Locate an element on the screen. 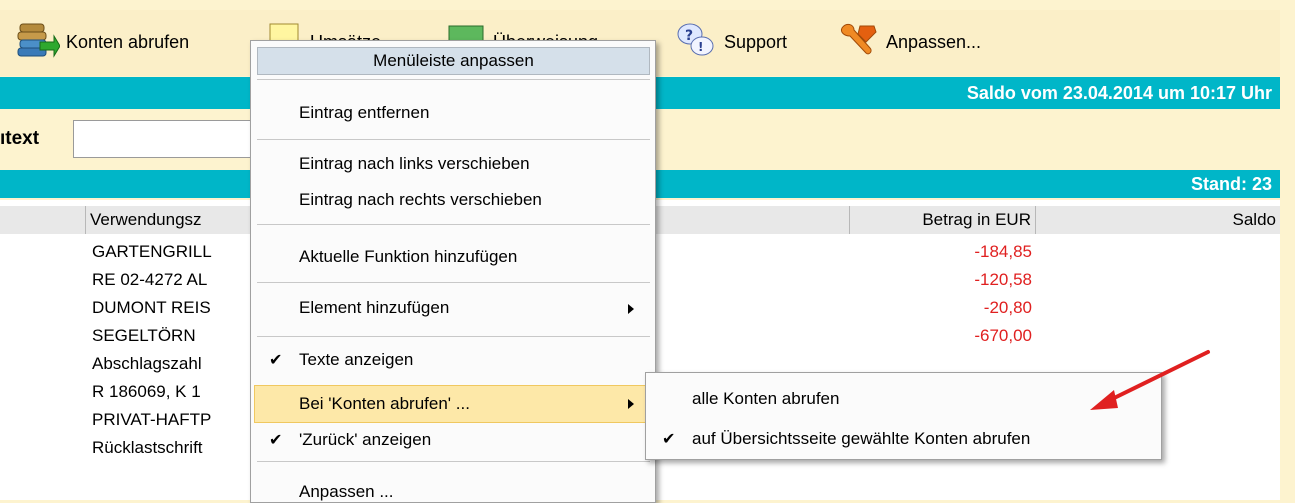 This screenshot has height=503, width=1295. konten-abrufen-button: Konten abrufen is located at coordinates (101, 42).